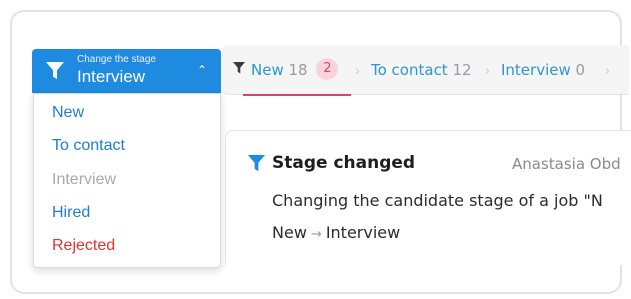  What do you see at coordinates (83, 246) in the screenshot?
I see `menu-item-rejected: Rejected` at bounding box center [83, 246].